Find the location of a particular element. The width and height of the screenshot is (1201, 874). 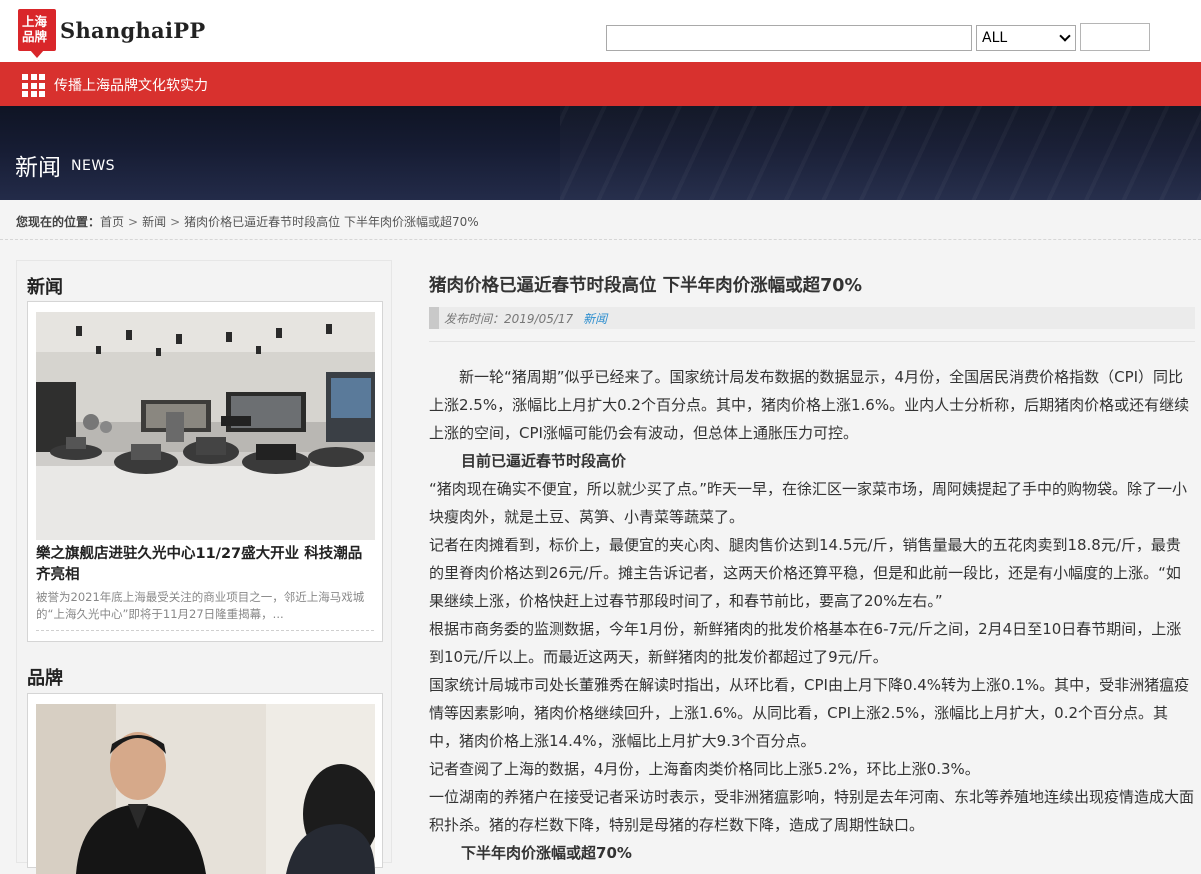

sidebar-heading-brand: 品牌 is located at coordinates (45, 678).